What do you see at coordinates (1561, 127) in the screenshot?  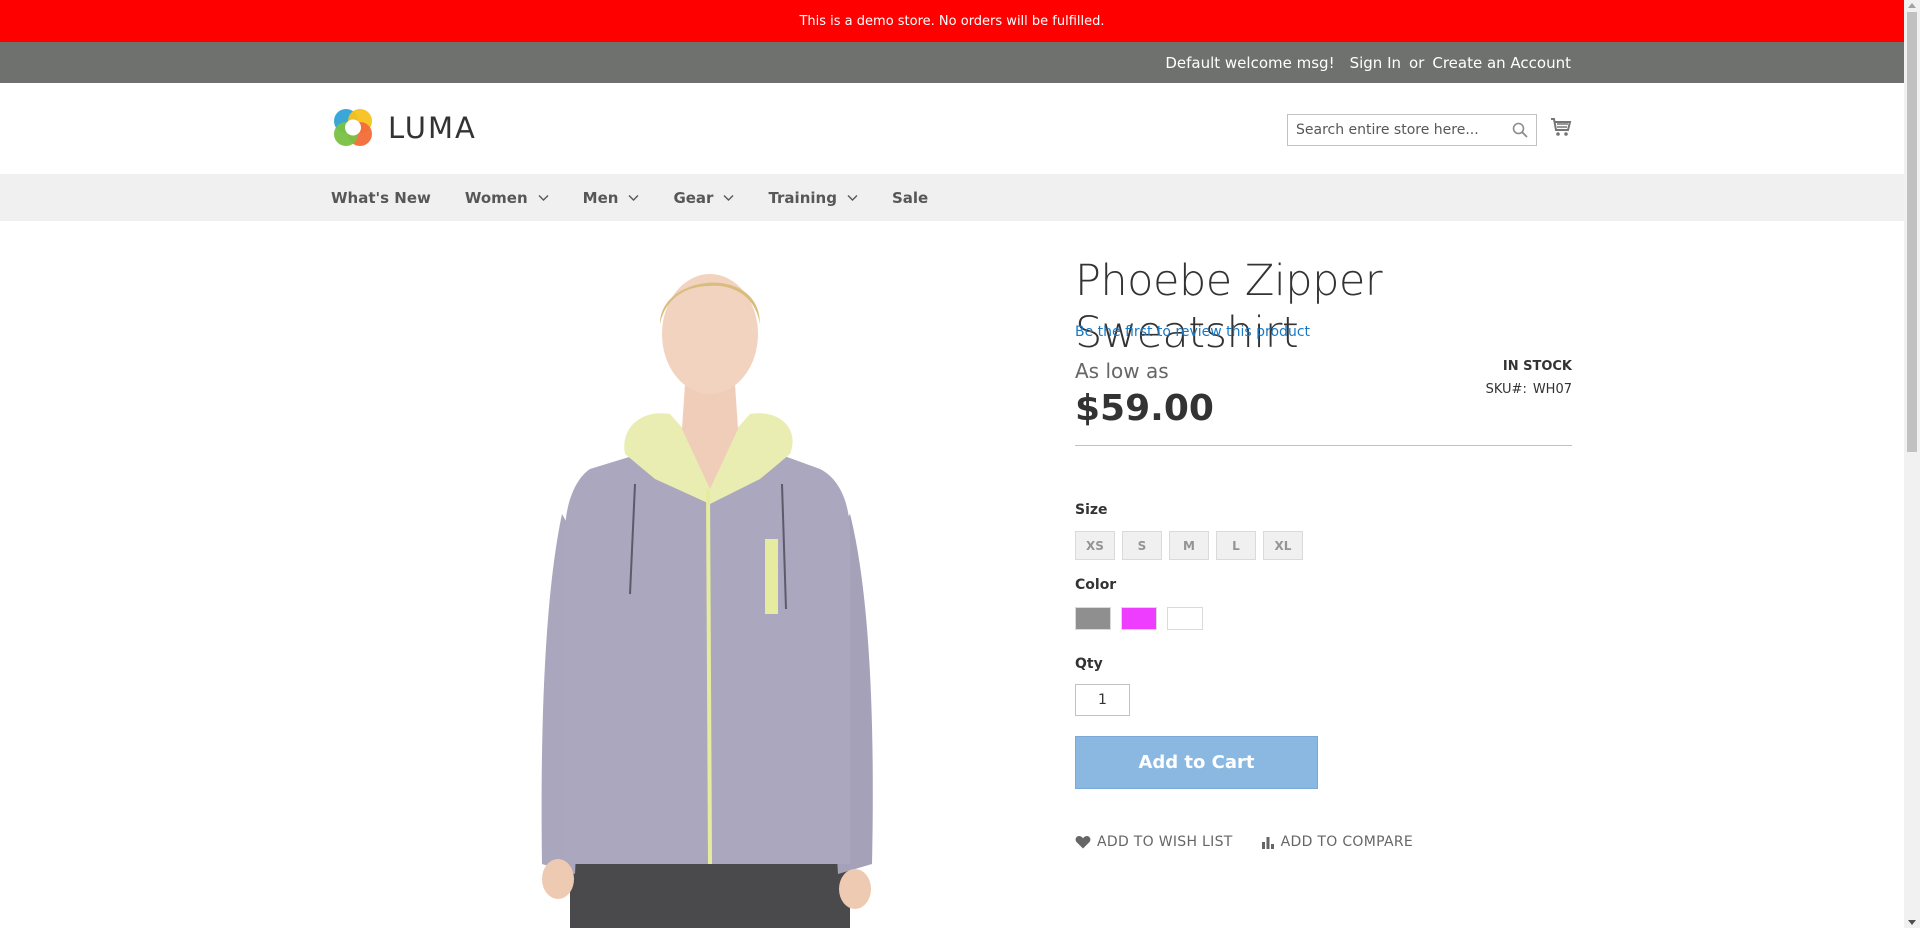 I see `shopping-cart-icon` at bounding box center [1561, 127].